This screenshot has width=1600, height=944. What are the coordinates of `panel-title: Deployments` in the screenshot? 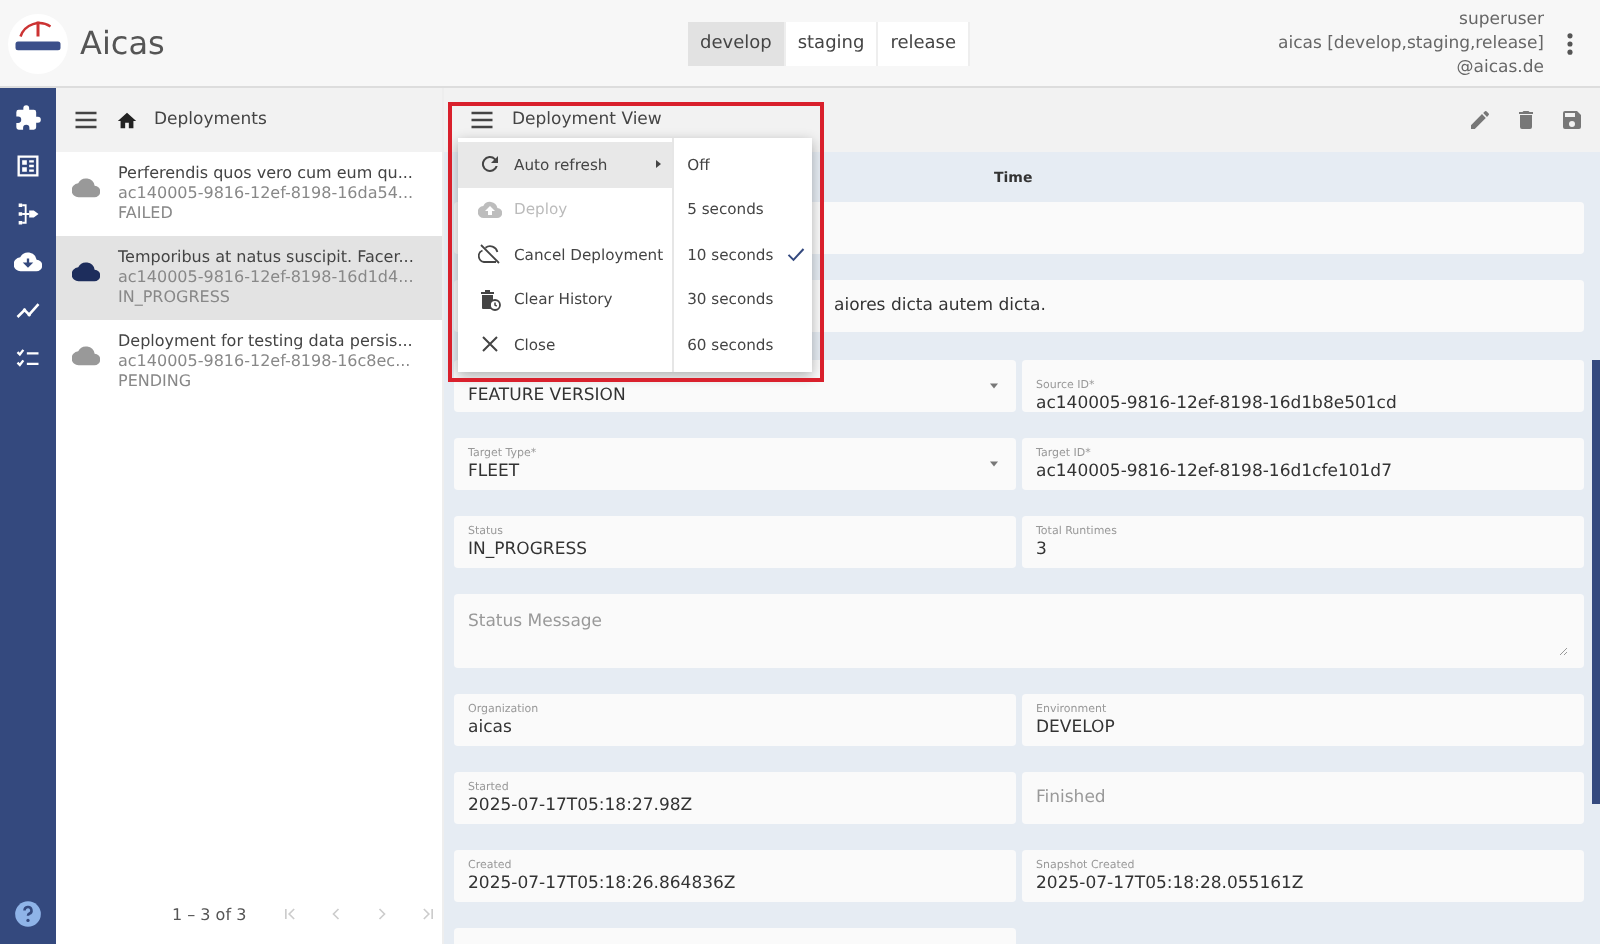 It's located at (210, 120).